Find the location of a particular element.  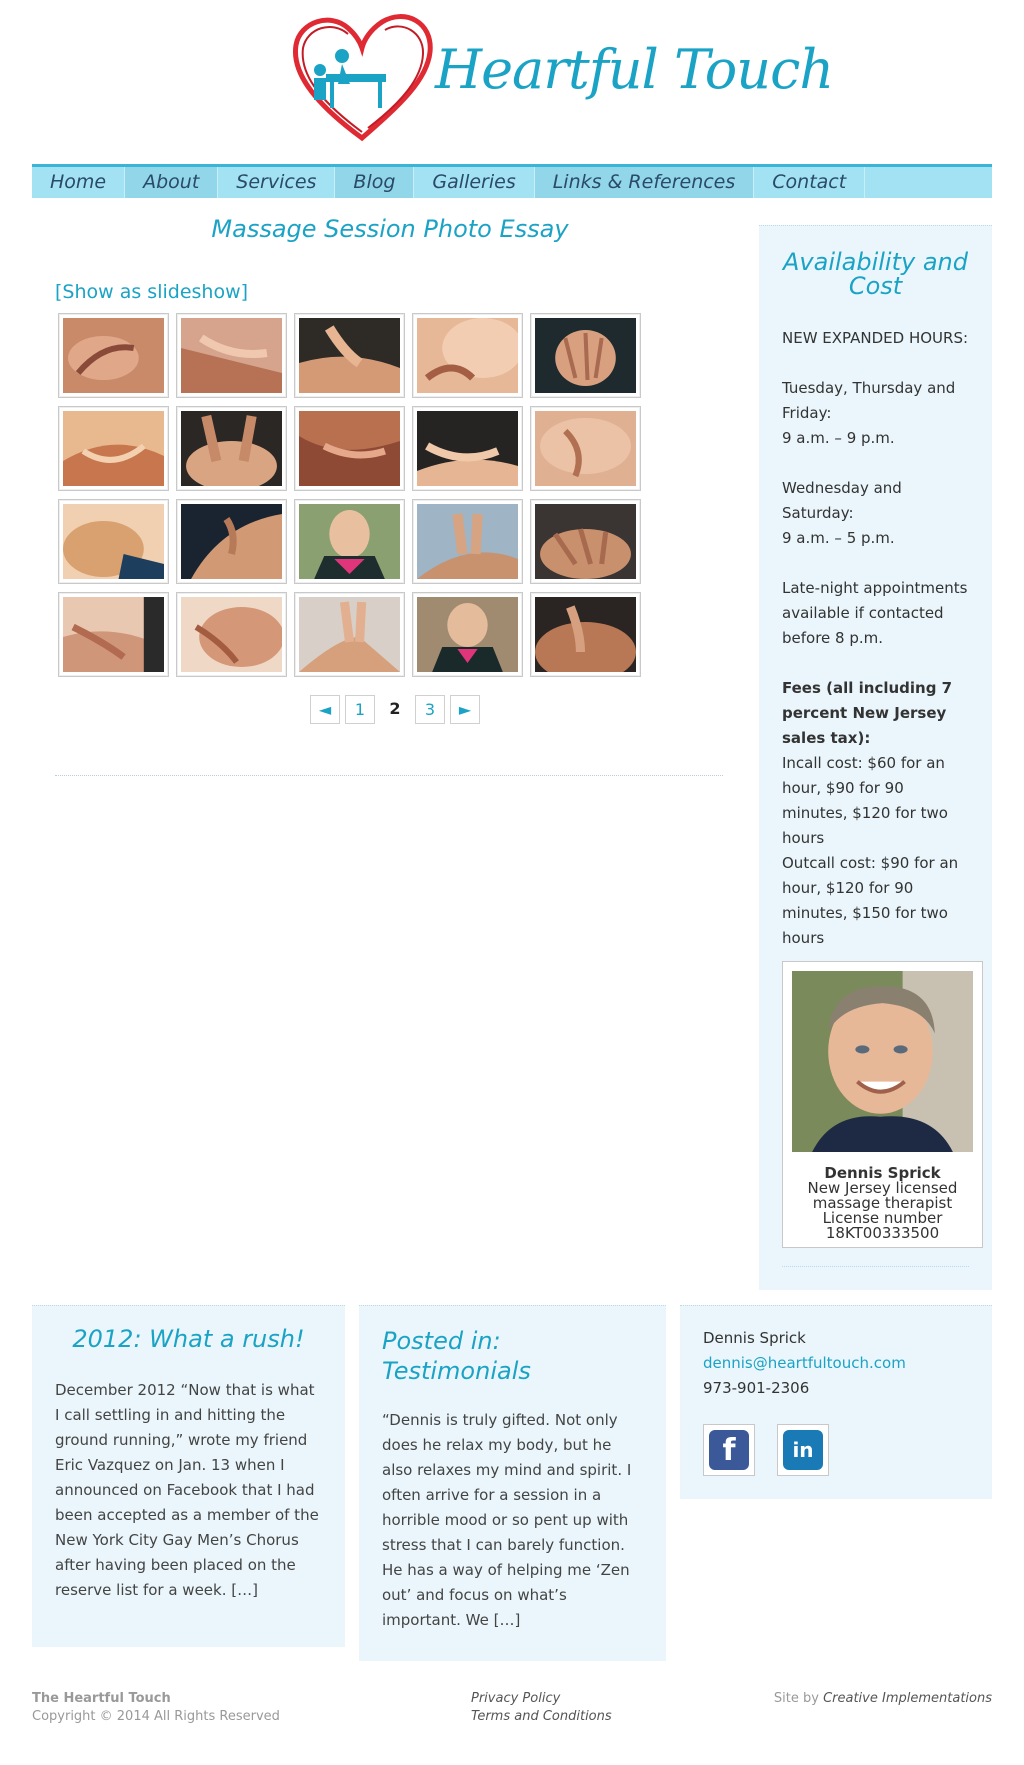

site-logo: Heartful Touch is located at coordinates (562, 77).